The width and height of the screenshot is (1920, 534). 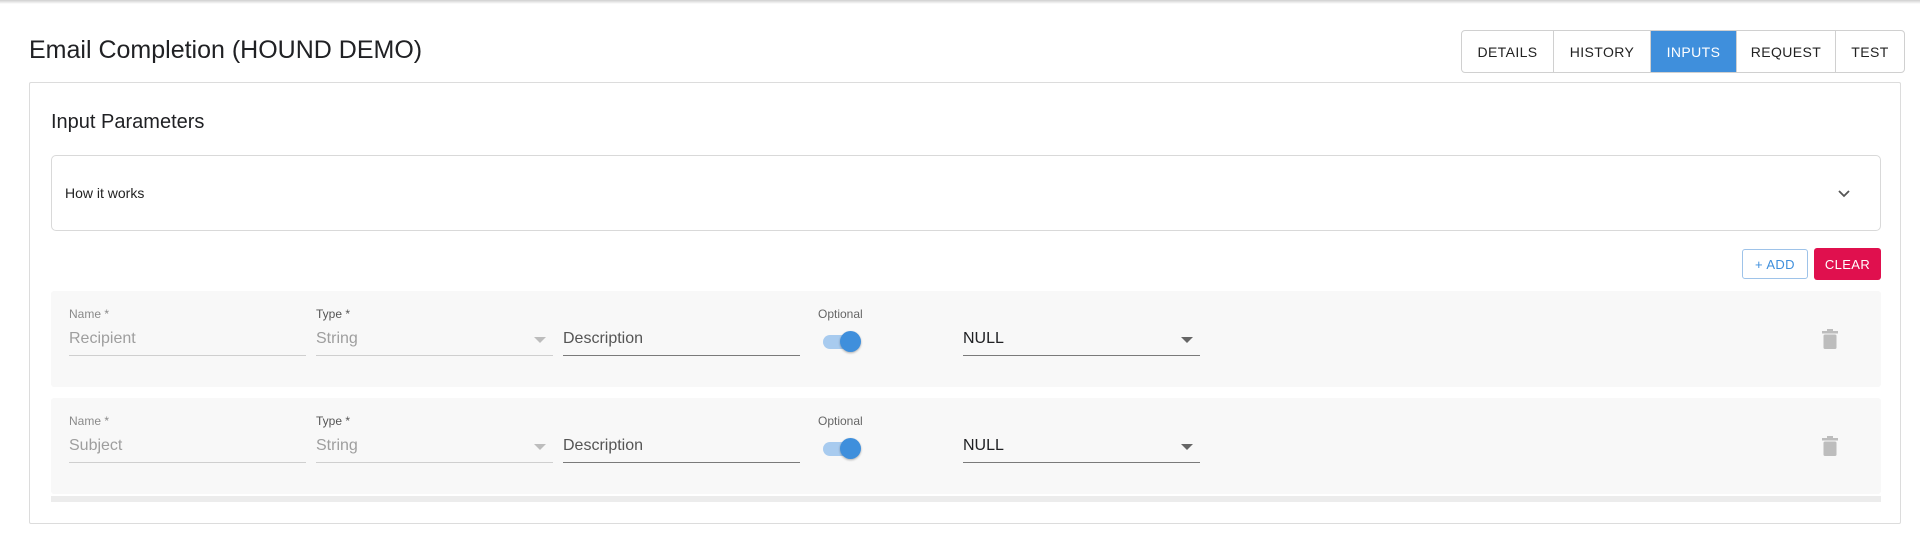 I want to click on tab-history: HISTORY, so click(x=1602, y=51).